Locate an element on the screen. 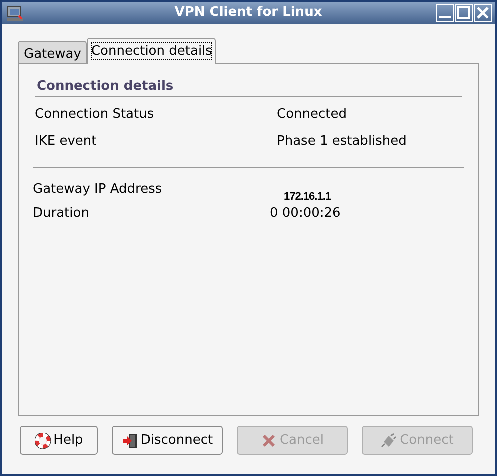  disconnect-button: Disconnect is located at coordinates (167, 440).